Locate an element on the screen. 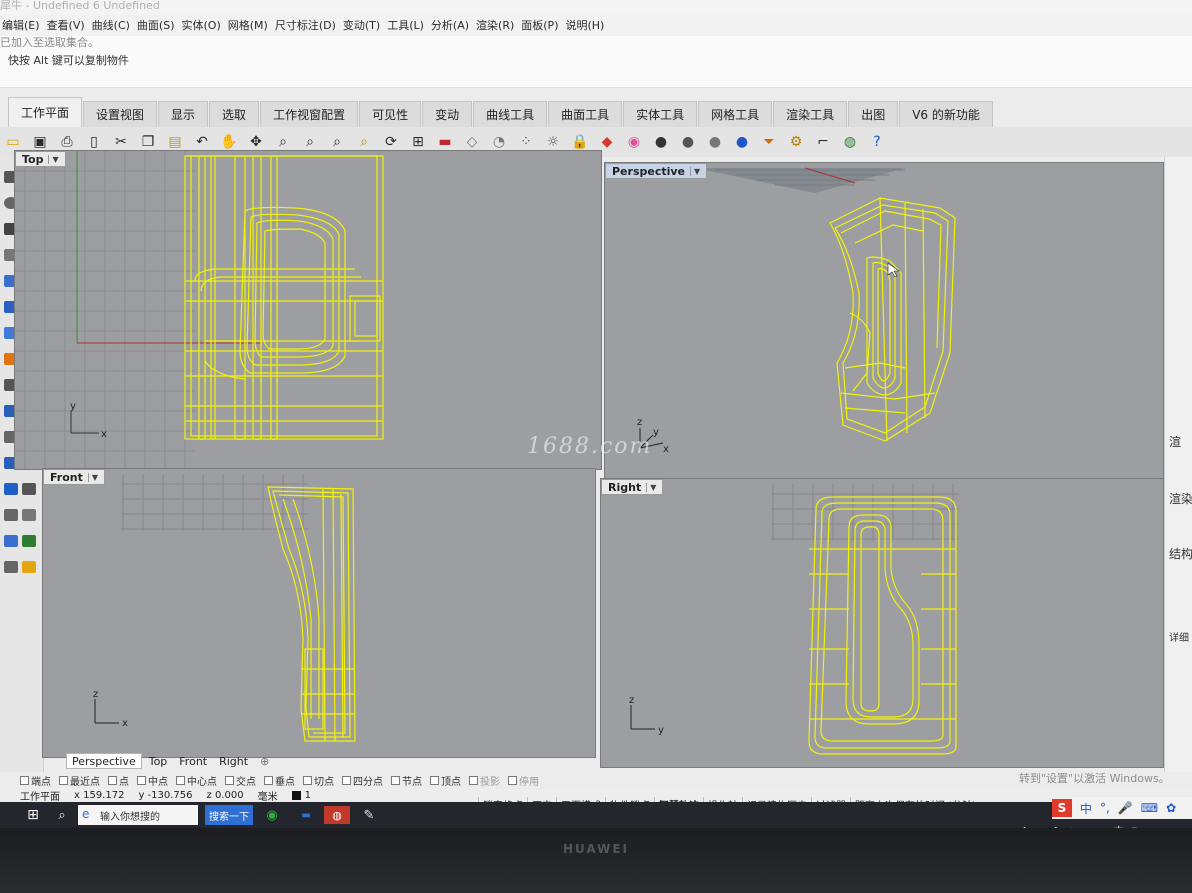 The image size is (1192, 893). menu-item: 曲线(C) is located at coordinates (111, 25).